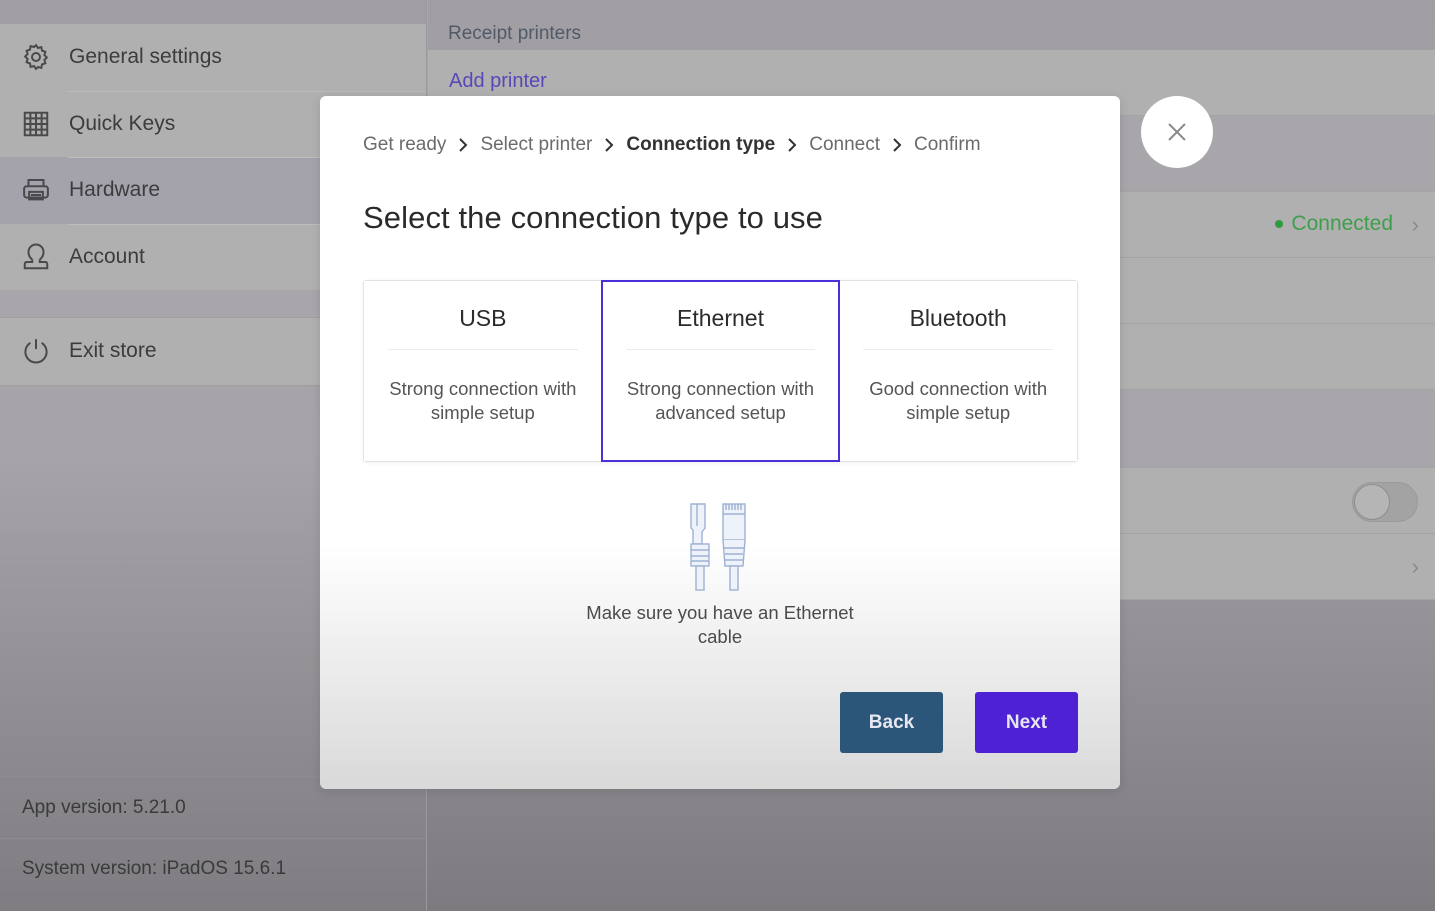 The width and height of the screenshot is (1435, 911). Describe the element at coordinates (115, 190) in the screenshot. I see `sidebar-item-label: Hardware` at that location.